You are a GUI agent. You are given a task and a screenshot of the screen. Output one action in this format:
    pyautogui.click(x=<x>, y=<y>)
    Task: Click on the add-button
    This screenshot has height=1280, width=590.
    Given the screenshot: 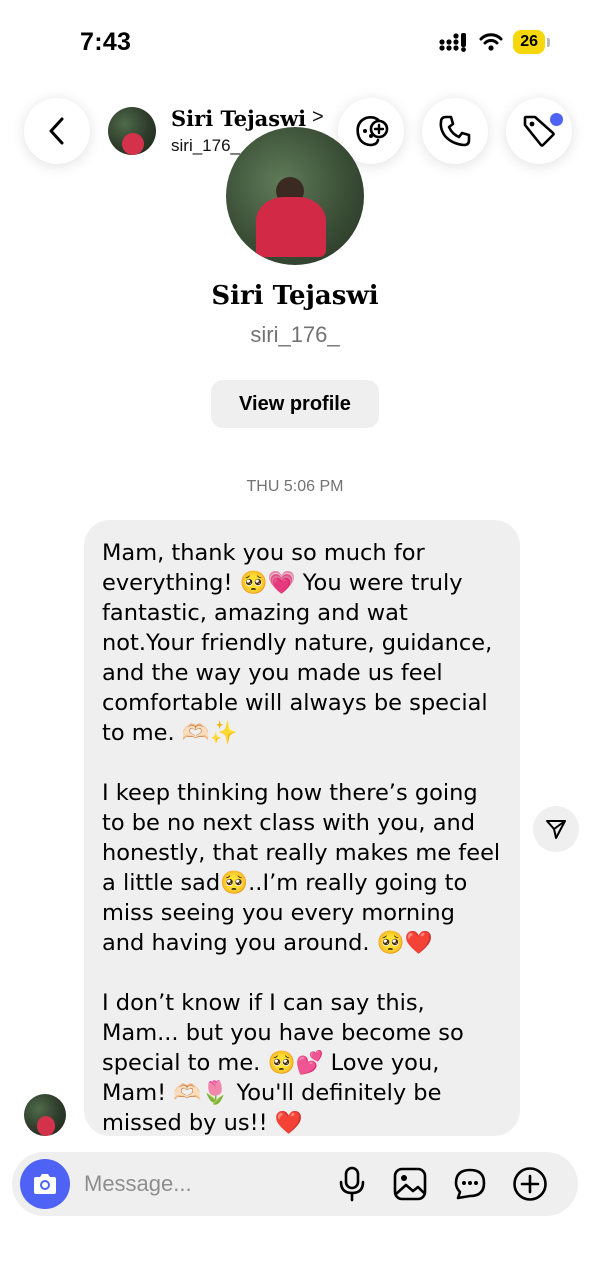 What is the action you would take?
    pyautogui.click(x=530, y=1184)
    